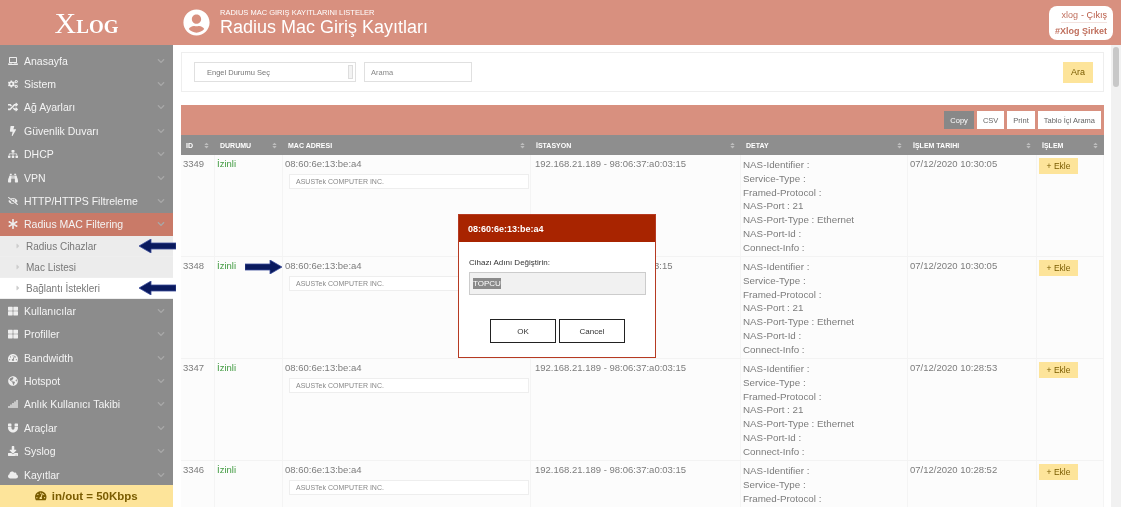  Describe the element at coordinates (87, 381) in the screenshot. I see `sidebar-item: Hotspot` at that location.